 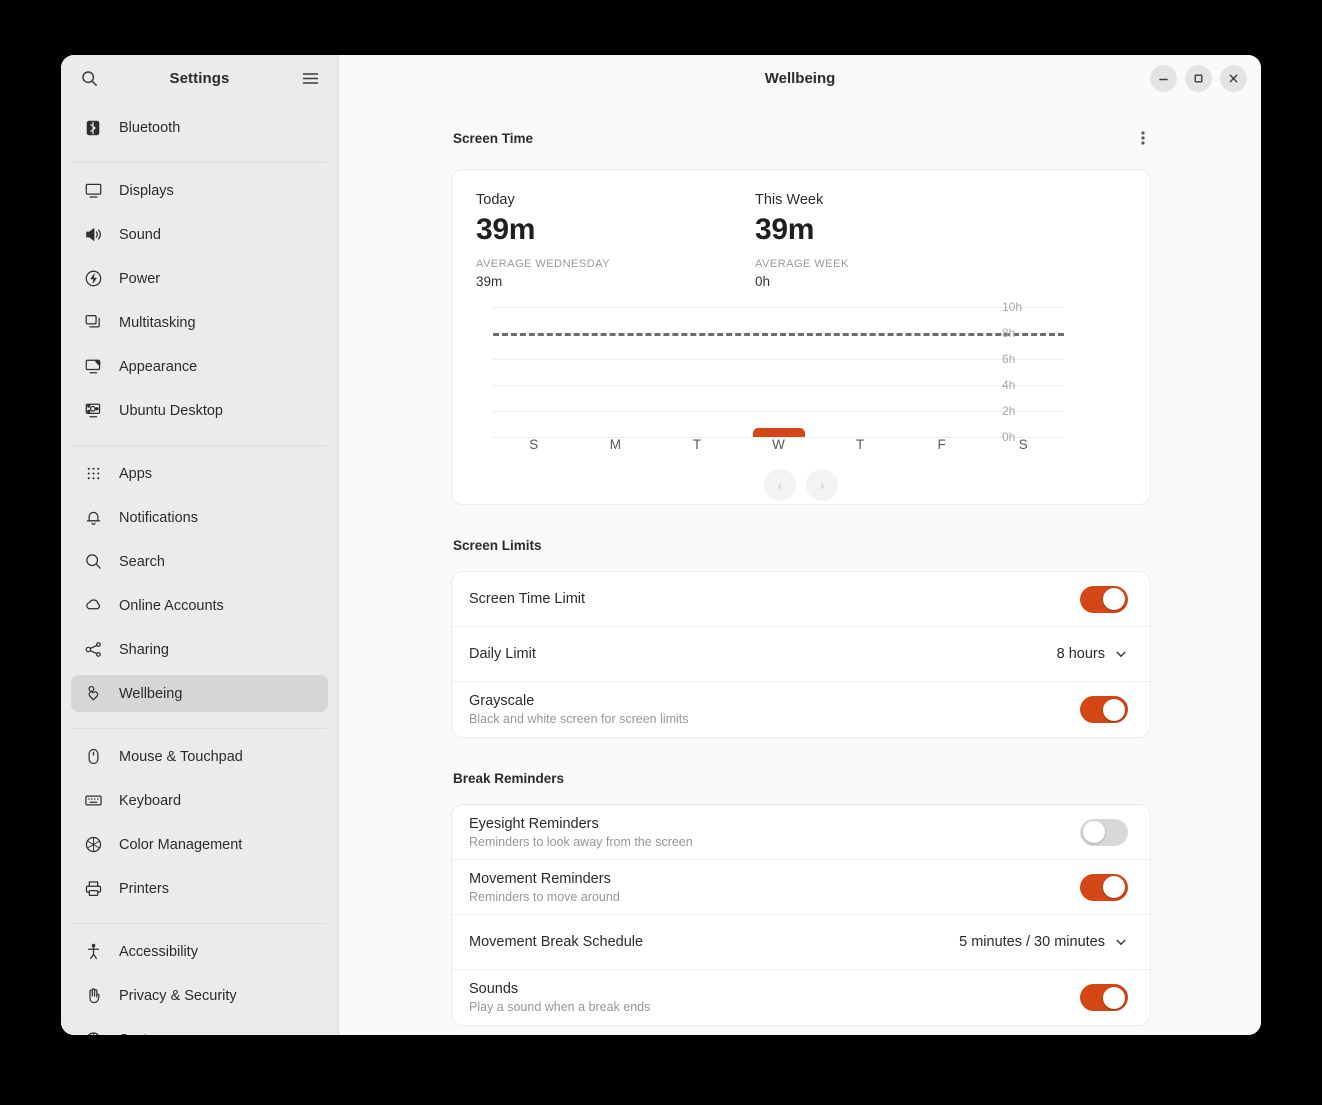 I want to click on minimize-icon, so click(x=1163, y=78).